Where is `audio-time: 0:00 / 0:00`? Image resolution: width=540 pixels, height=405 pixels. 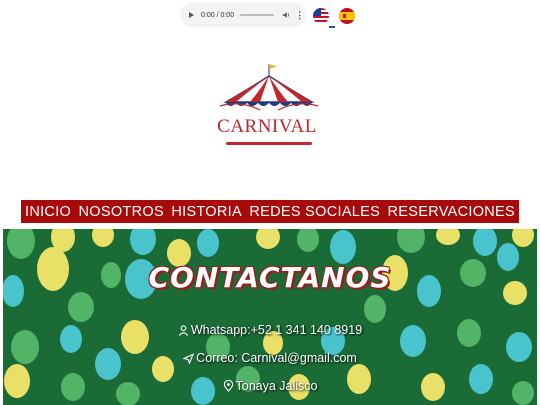
audio-time: 0:00 / 0:00 is located at coordinates (218, 15).